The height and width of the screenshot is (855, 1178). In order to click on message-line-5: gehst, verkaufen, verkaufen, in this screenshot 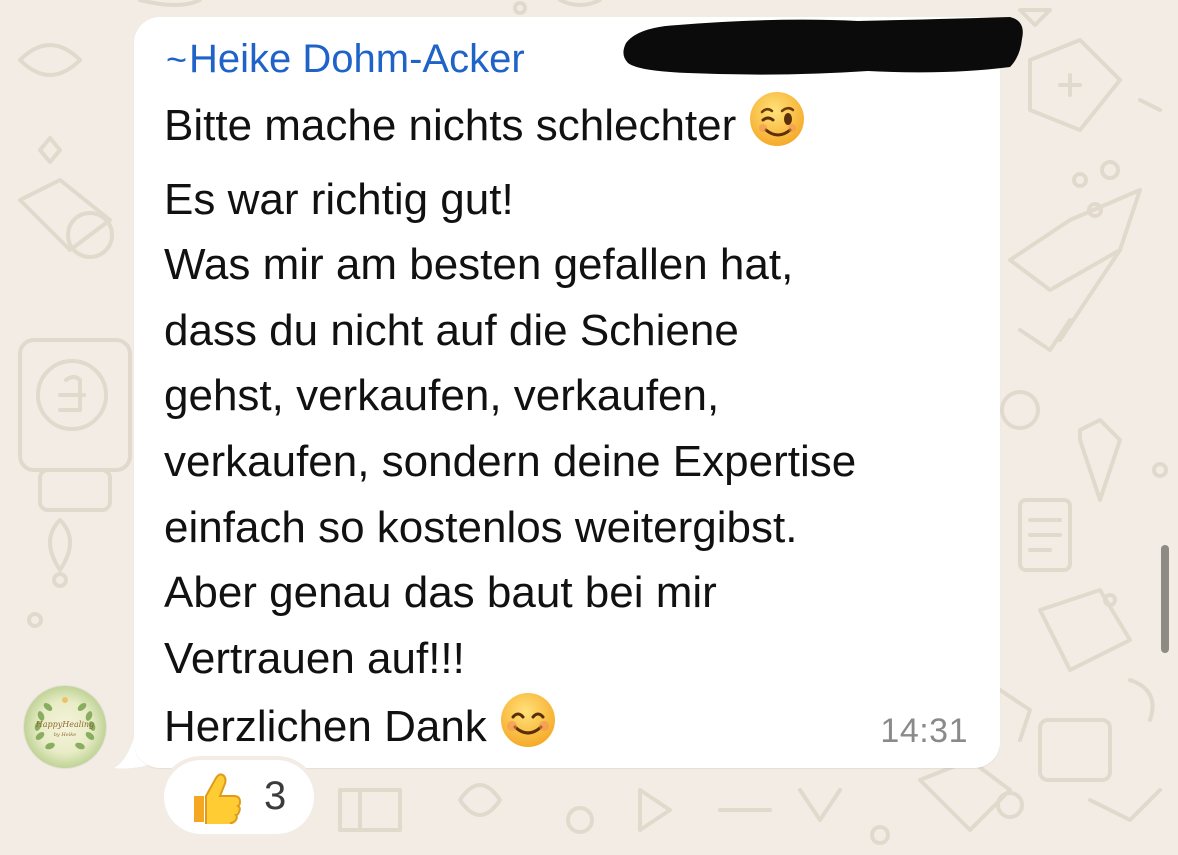, I will do `click(442, 396)`.